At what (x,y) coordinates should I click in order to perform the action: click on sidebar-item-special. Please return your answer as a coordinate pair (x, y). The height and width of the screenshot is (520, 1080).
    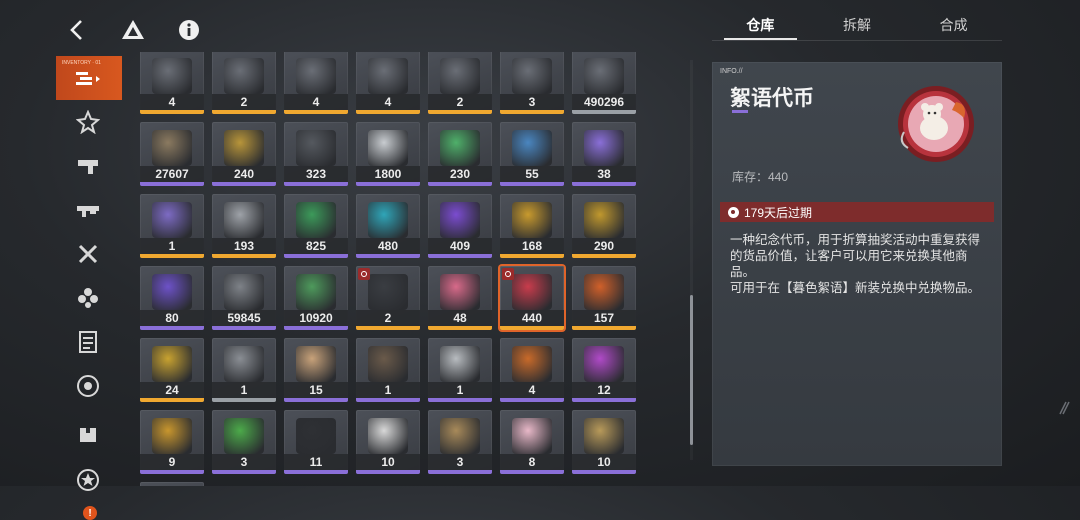
    Looking at the image, I should click on (88, 122).